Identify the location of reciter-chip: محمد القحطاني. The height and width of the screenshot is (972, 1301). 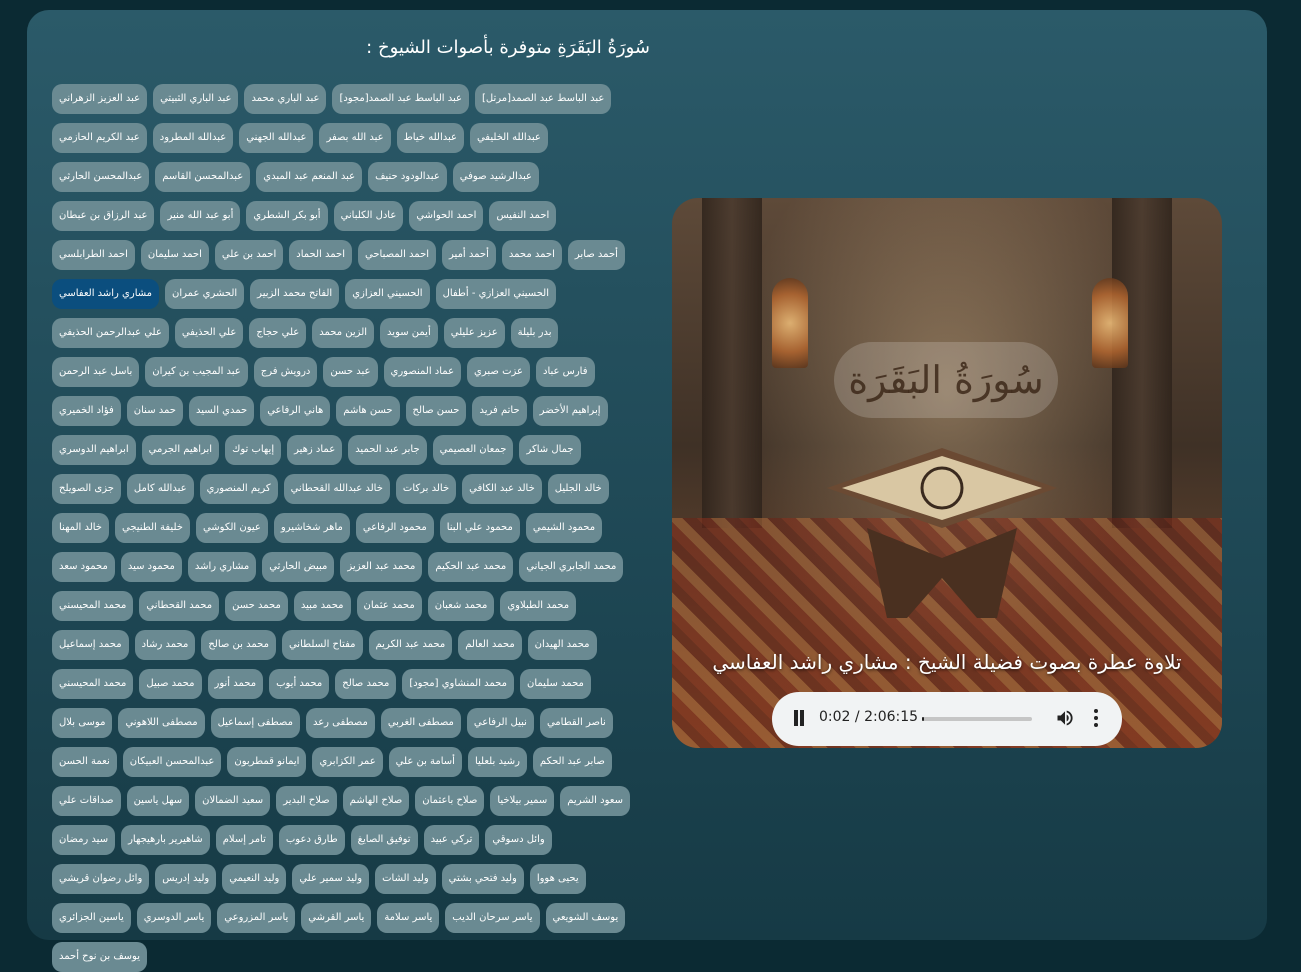
(179, 606).